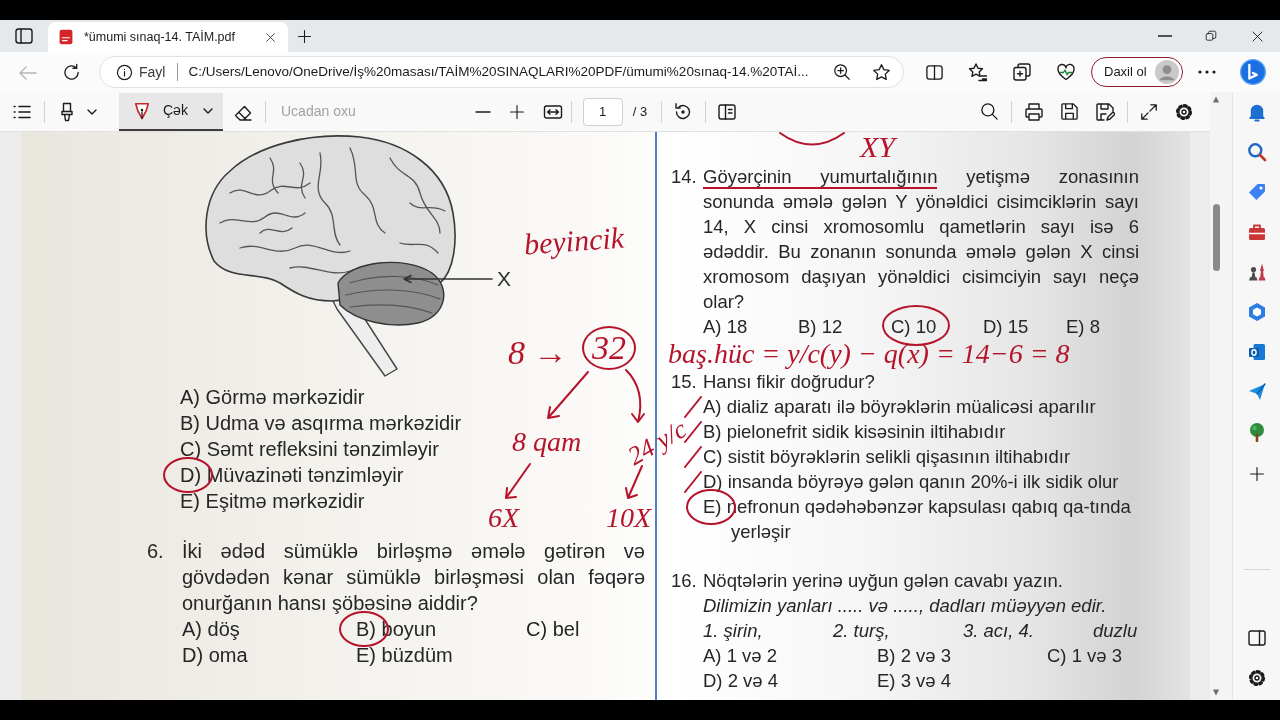 This screenshot has height=720, width=1280. I want to click on handwritten-note: 8 →, so click(538, 353).